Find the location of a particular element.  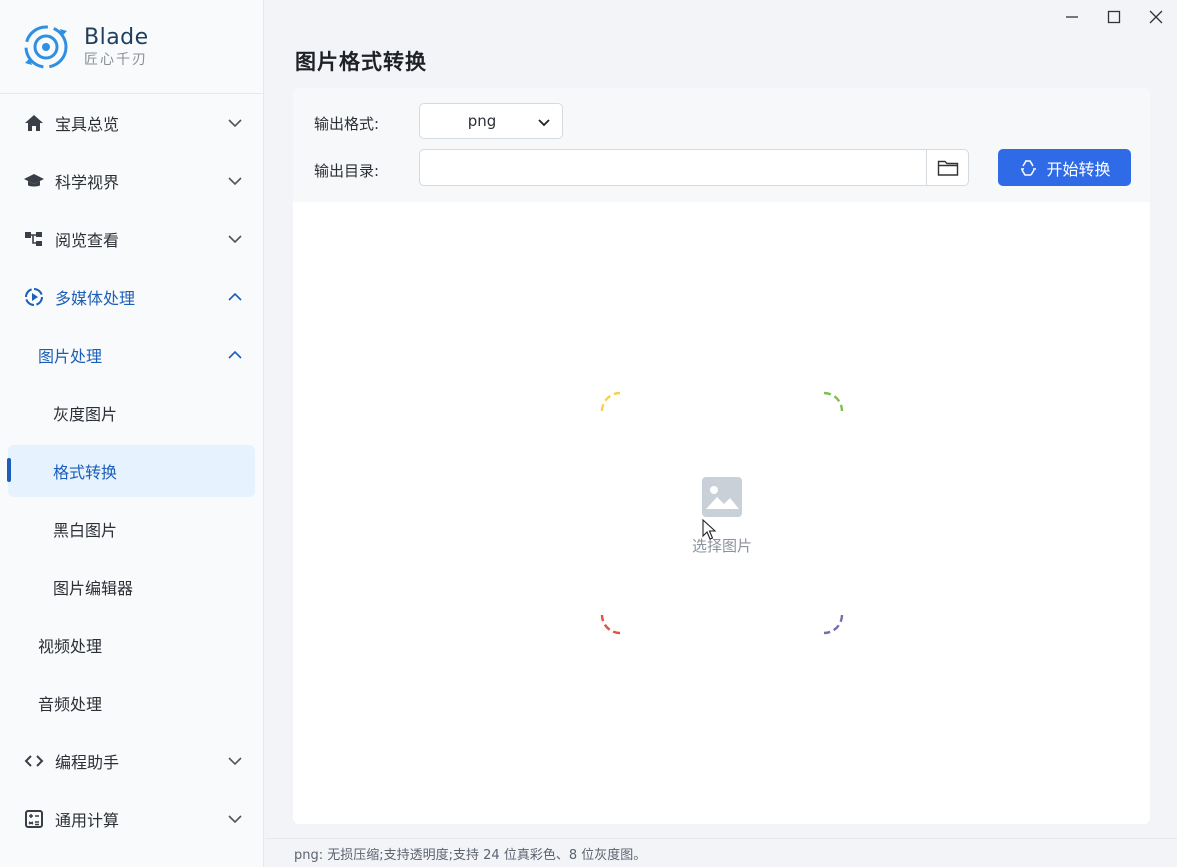

sitemap-icon is located at coordinates (33, 239).